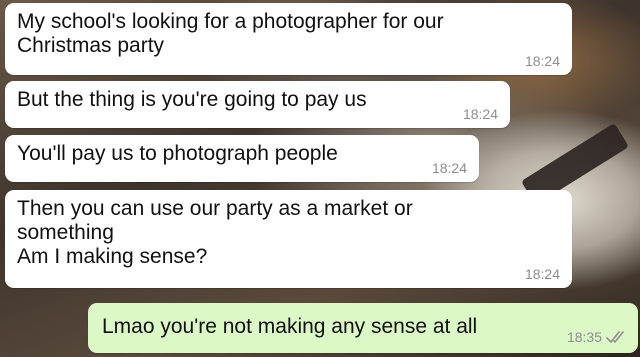 The height and width of the screenshot is (357, 640). What do you see at coordinates (290, 326) in the screenshot?
I see `message-text: Lmao you're not making any sense at all` at bounding box center [290, 326].